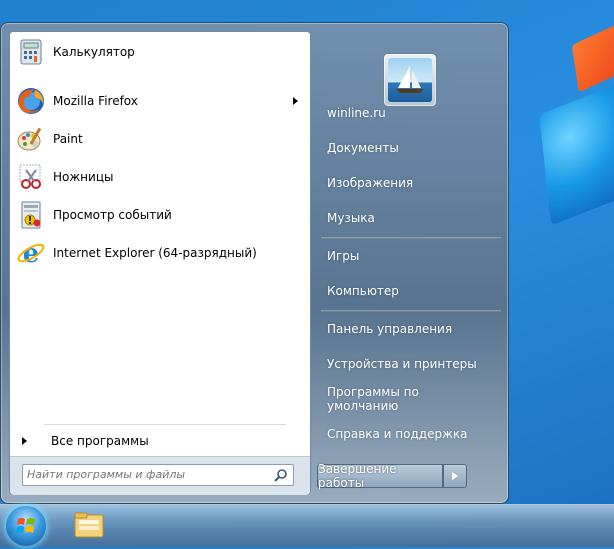 The height and width of the screenshot is (549, 614). I want to click on program-snipping-tool: Ножницы, so click(159, 177).